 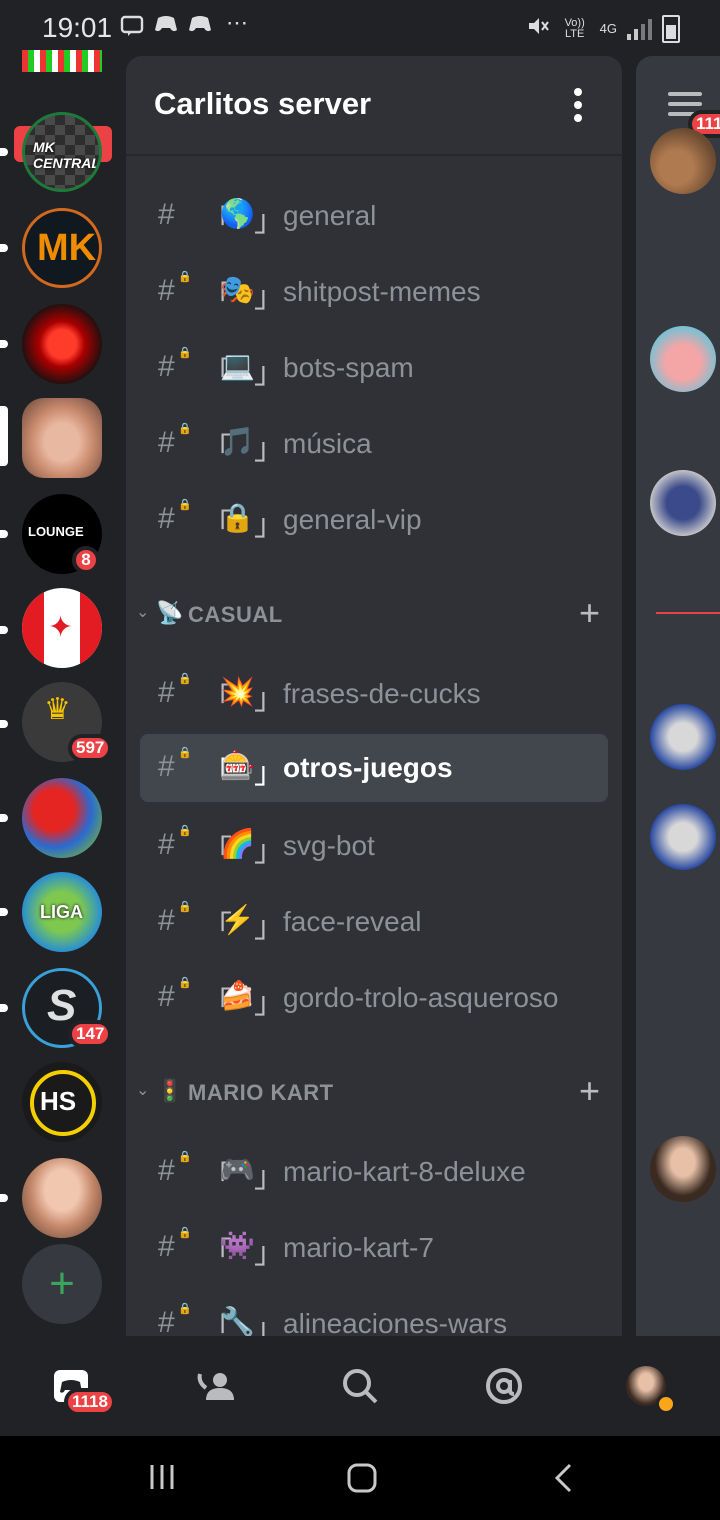 What do you see at coordinates (538, 28) in the screenshot?
I see `mute-icon` at bounding box center [538, 28].